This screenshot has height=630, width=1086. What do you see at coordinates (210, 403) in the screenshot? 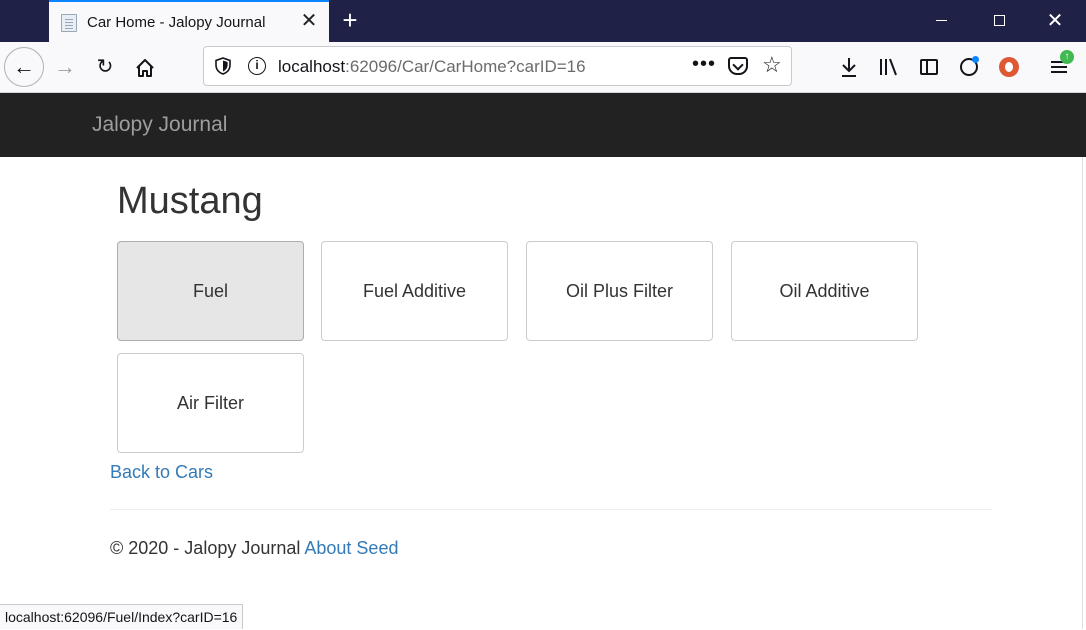
I see `air-filter-button: Air Filter` at bounding box center [210, 403].